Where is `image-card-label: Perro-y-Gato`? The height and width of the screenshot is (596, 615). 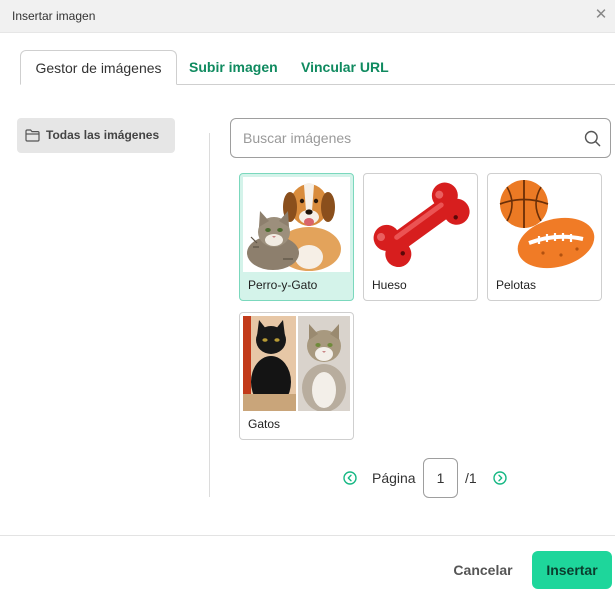
image-card-label: Perro-y-Gato is located at coordinates (283, 285).